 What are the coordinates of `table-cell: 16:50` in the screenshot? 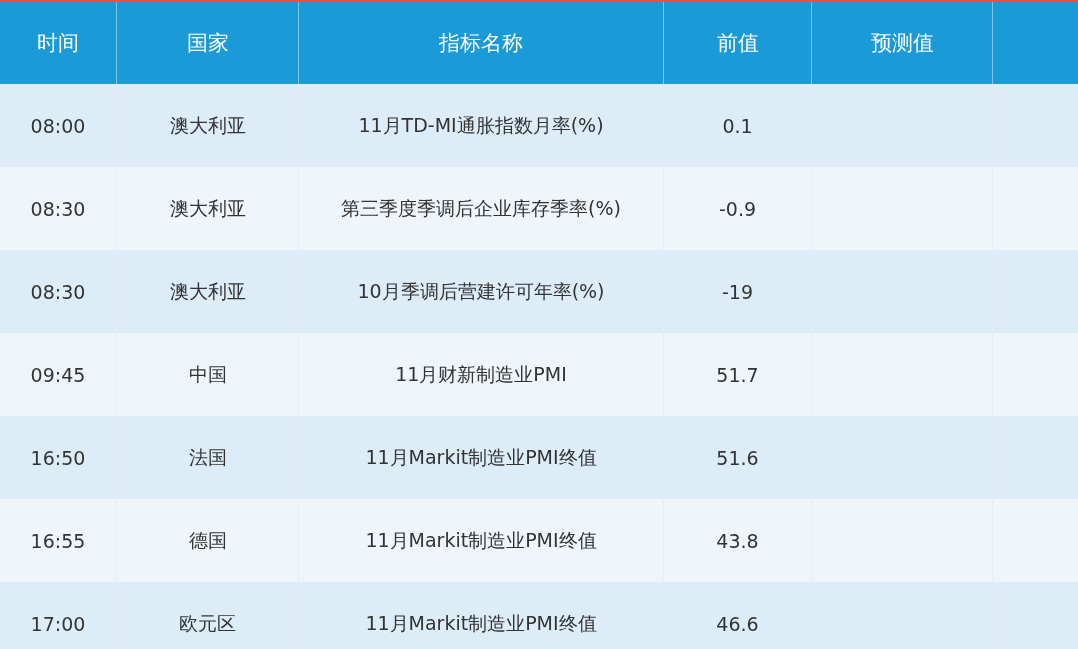 It's located at (58, 457).